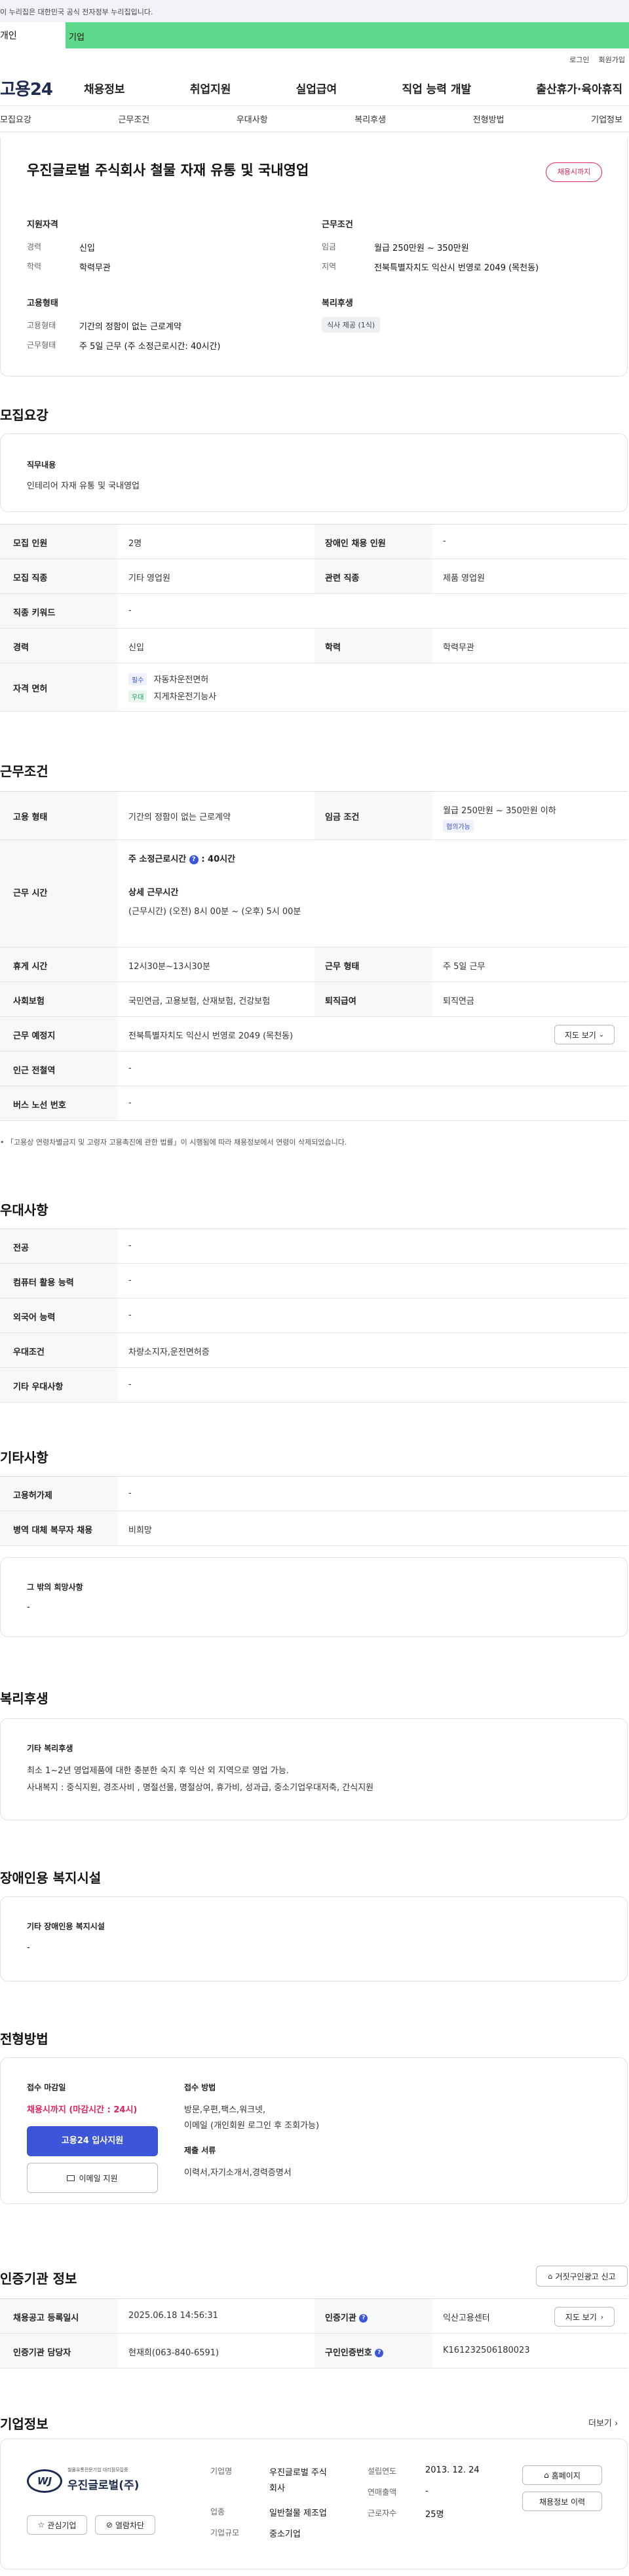 This screenshot has width=629, height=2576. I want to click on keyword-value: -, so click(130, 611).